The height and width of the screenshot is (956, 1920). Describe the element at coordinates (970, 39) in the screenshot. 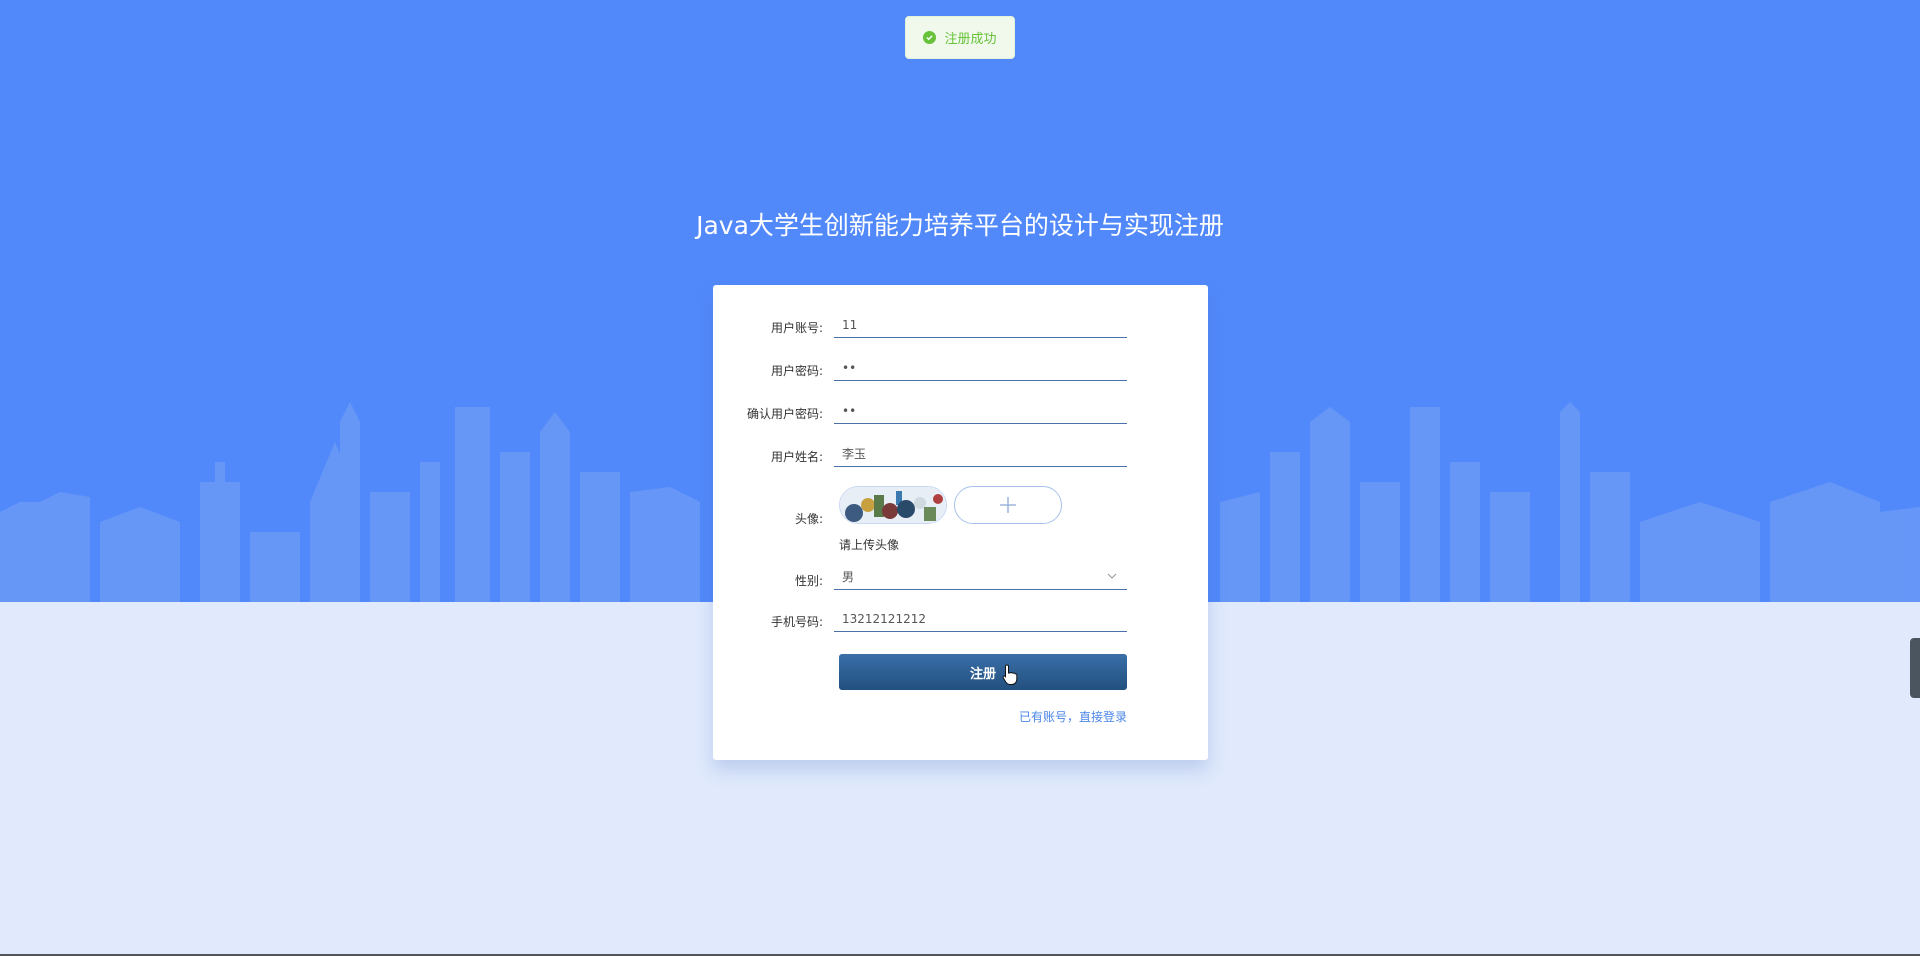

I see `toast-text: 注册成功` at that location.